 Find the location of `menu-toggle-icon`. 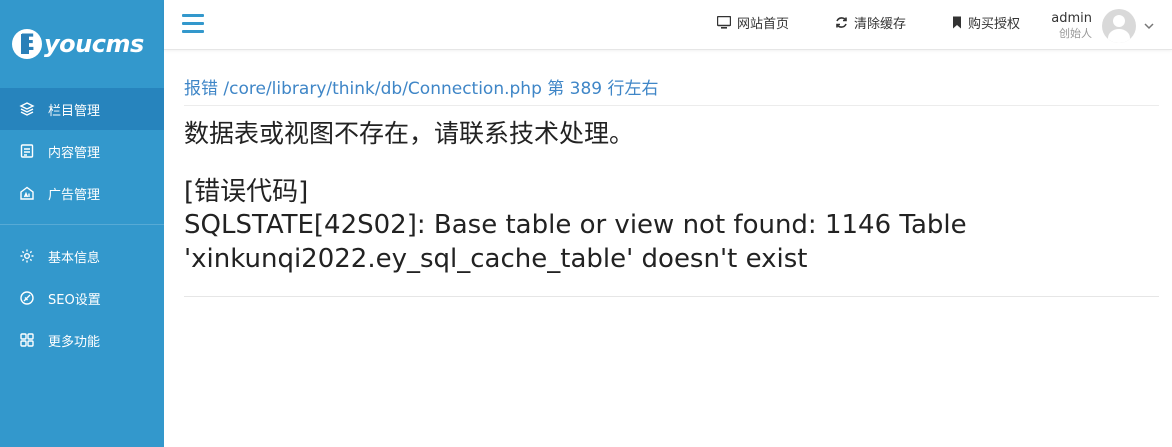

menu-toggle-icon is located at coordinates (193, 24).